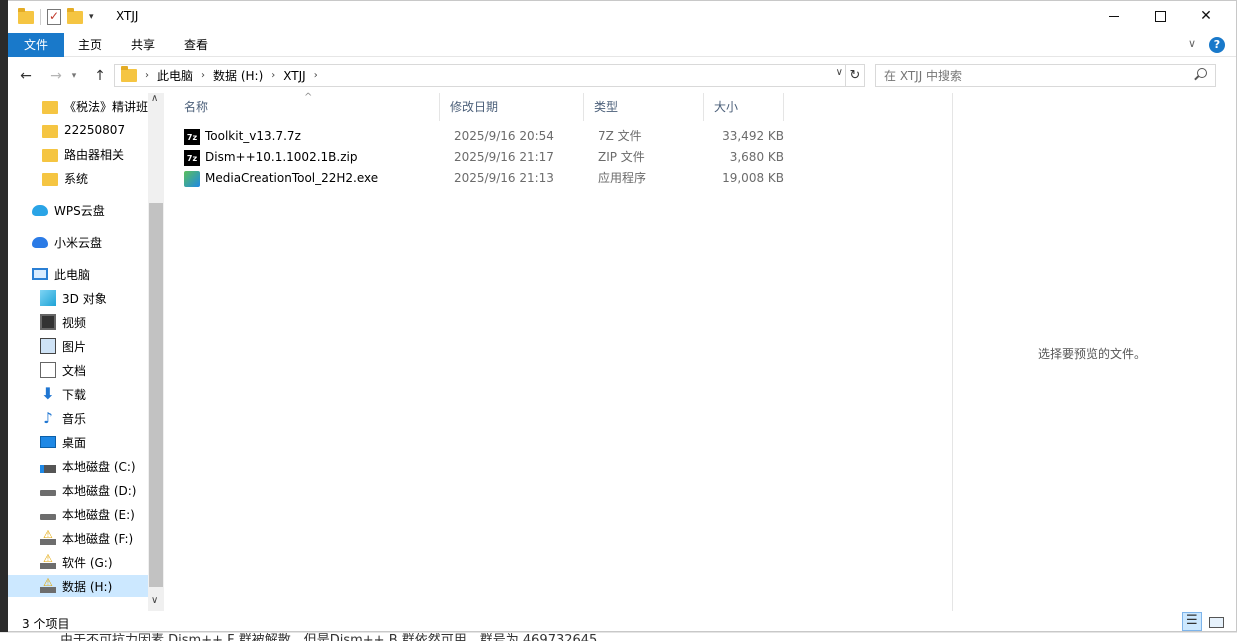 Image resolution: width=1237 pixels, height=641 pixels. Describe the element at coordinates (756, 157) in the screenshot. I see `file-size: 3,680 KB` at that location.